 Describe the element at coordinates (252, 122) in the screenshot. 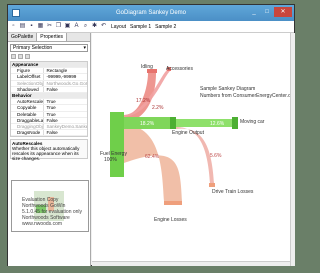

I see `moving-car-label: Moving car` at that location.